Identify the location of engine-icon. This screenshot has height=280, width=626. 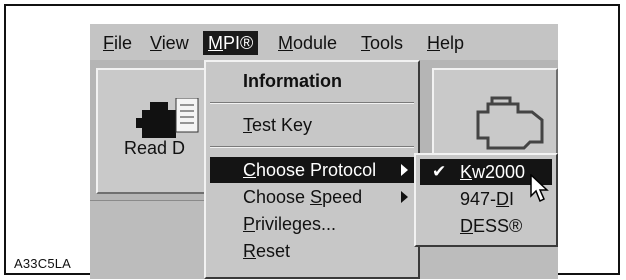
(510, 123).